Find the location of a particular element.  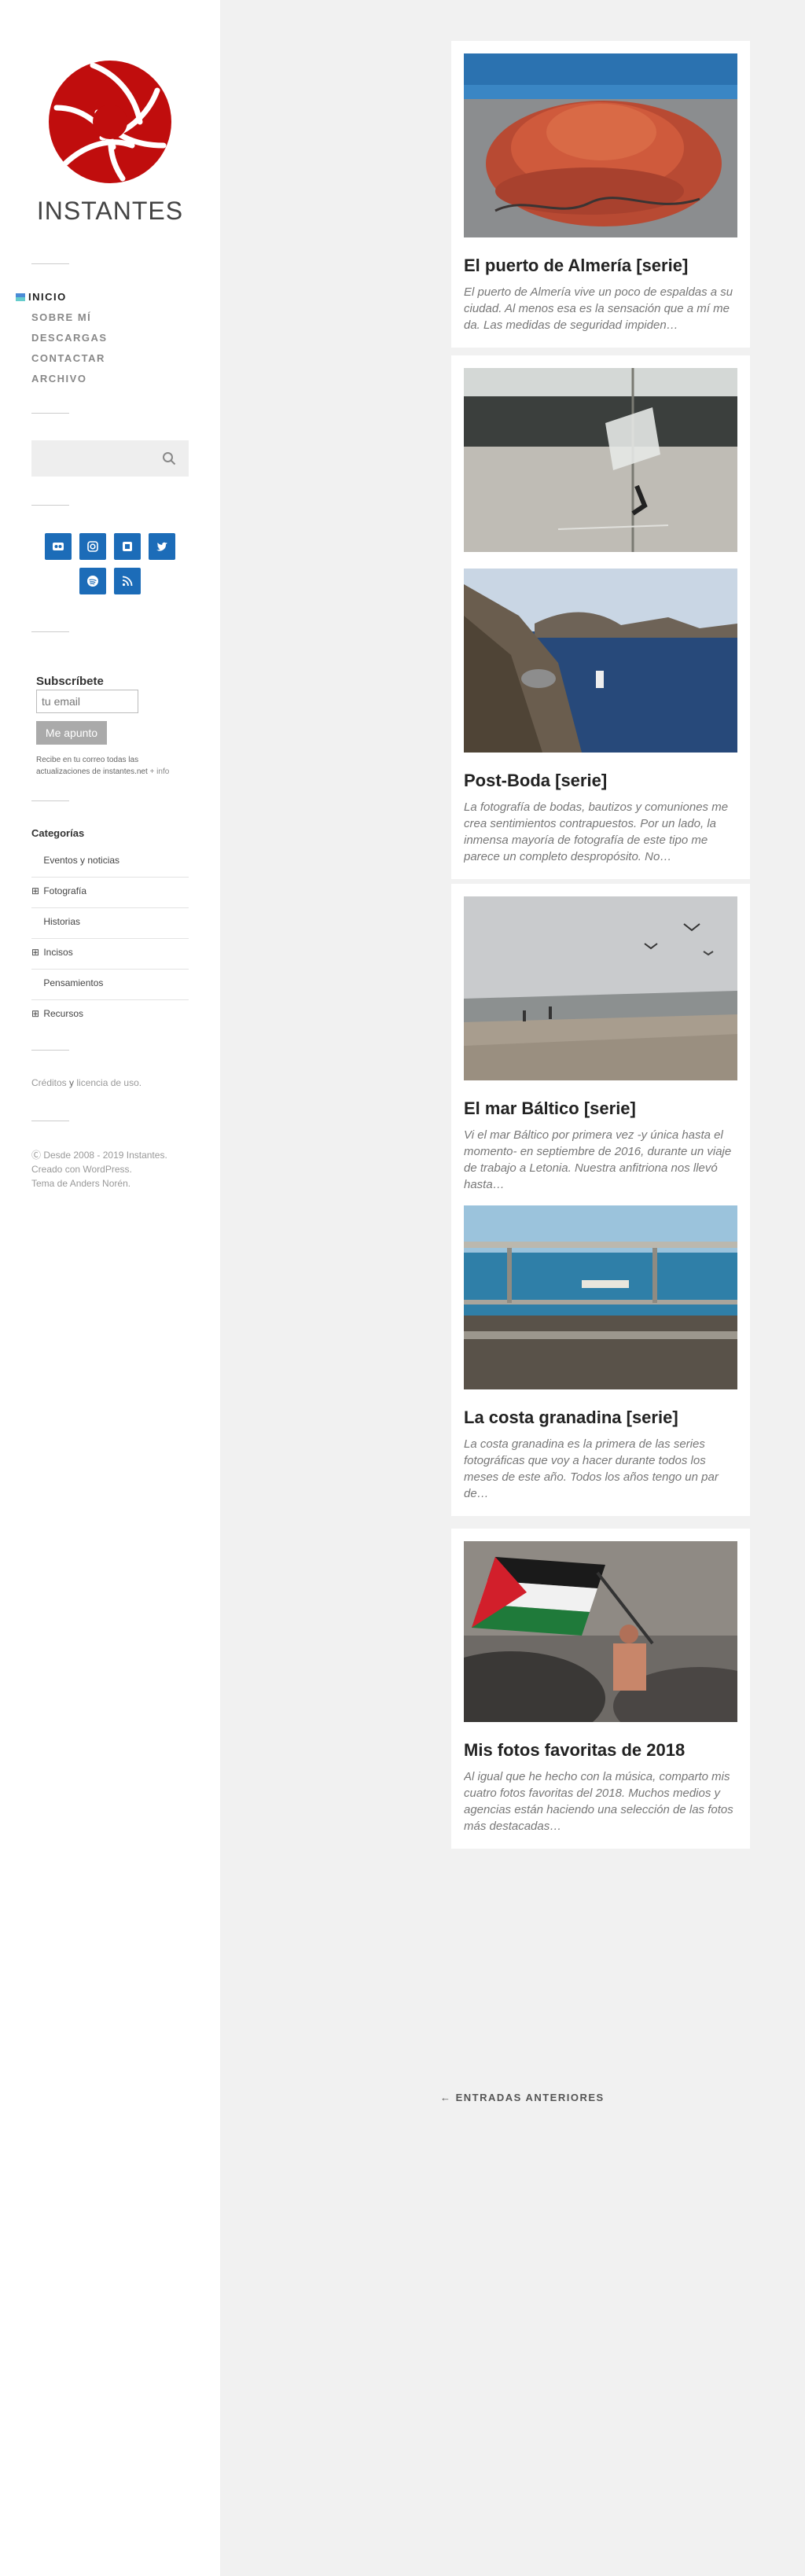

post-title: Post-Boda [serie] is located at coordinates (600, 781).